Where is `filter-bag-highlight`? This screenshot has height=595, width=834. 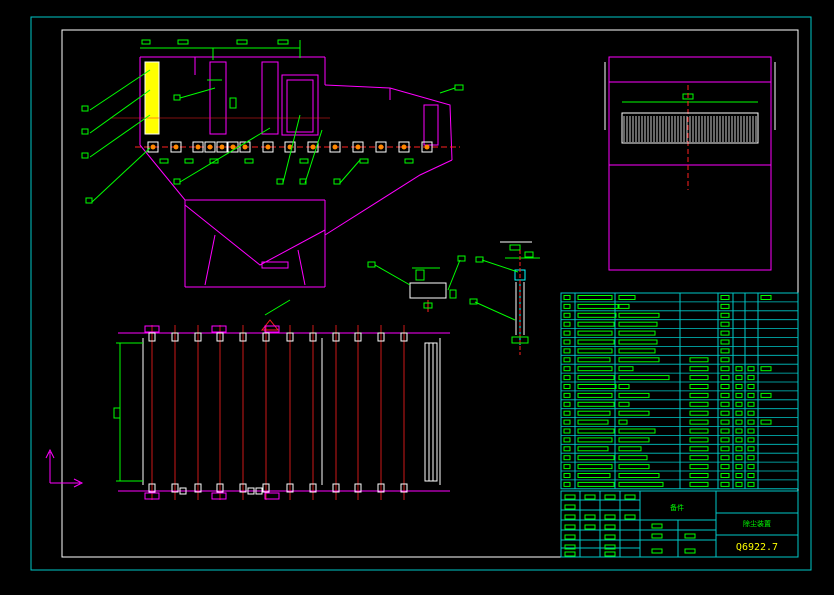
filter-bag-highlight is located at coordinates (152, 98).